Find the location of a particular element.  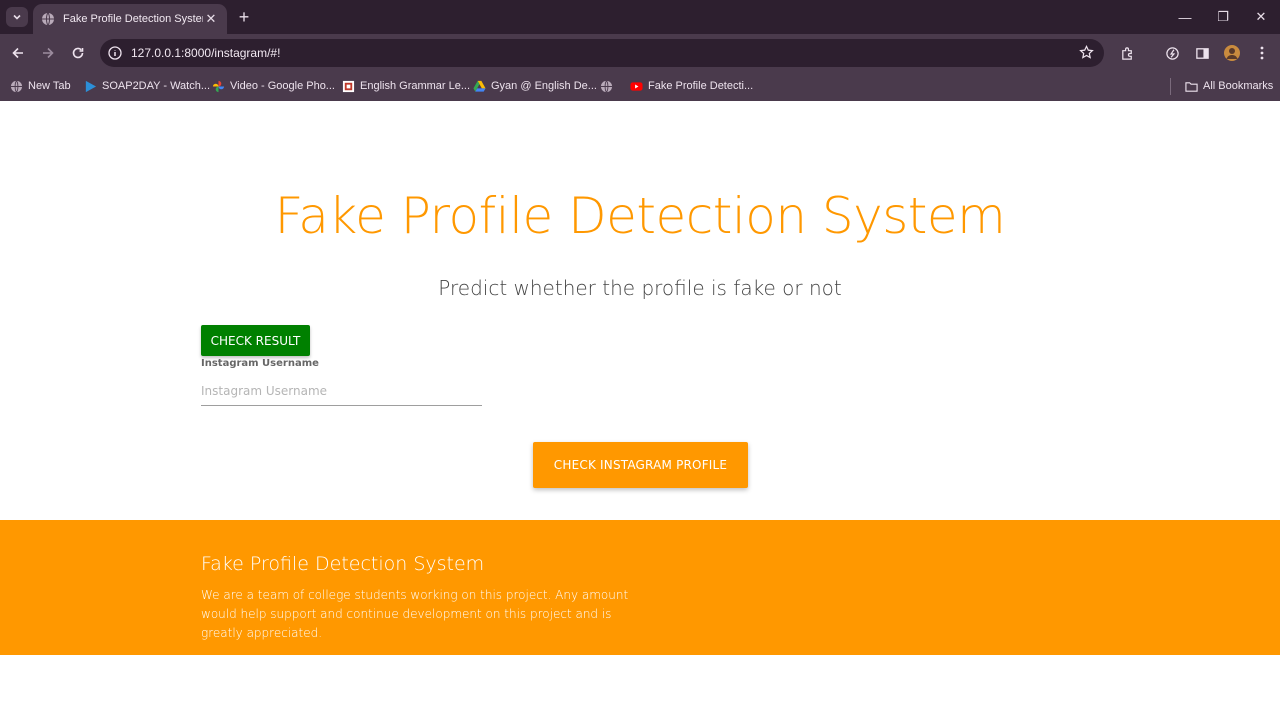

side-panel-icon is located at coordinates (1202, 53).